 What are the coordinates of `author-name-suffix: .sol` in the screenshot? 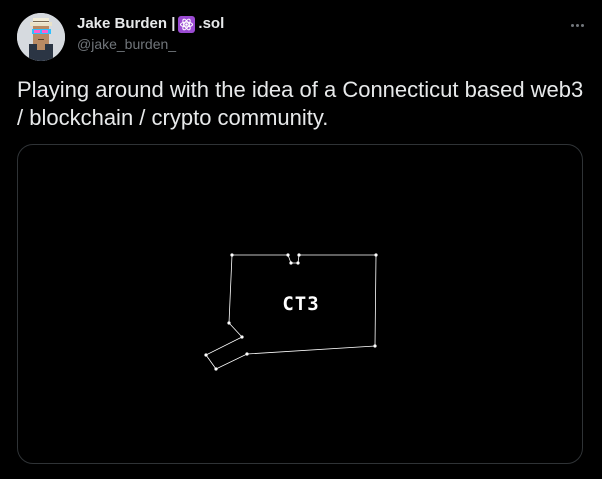 It's located at (211, 23).